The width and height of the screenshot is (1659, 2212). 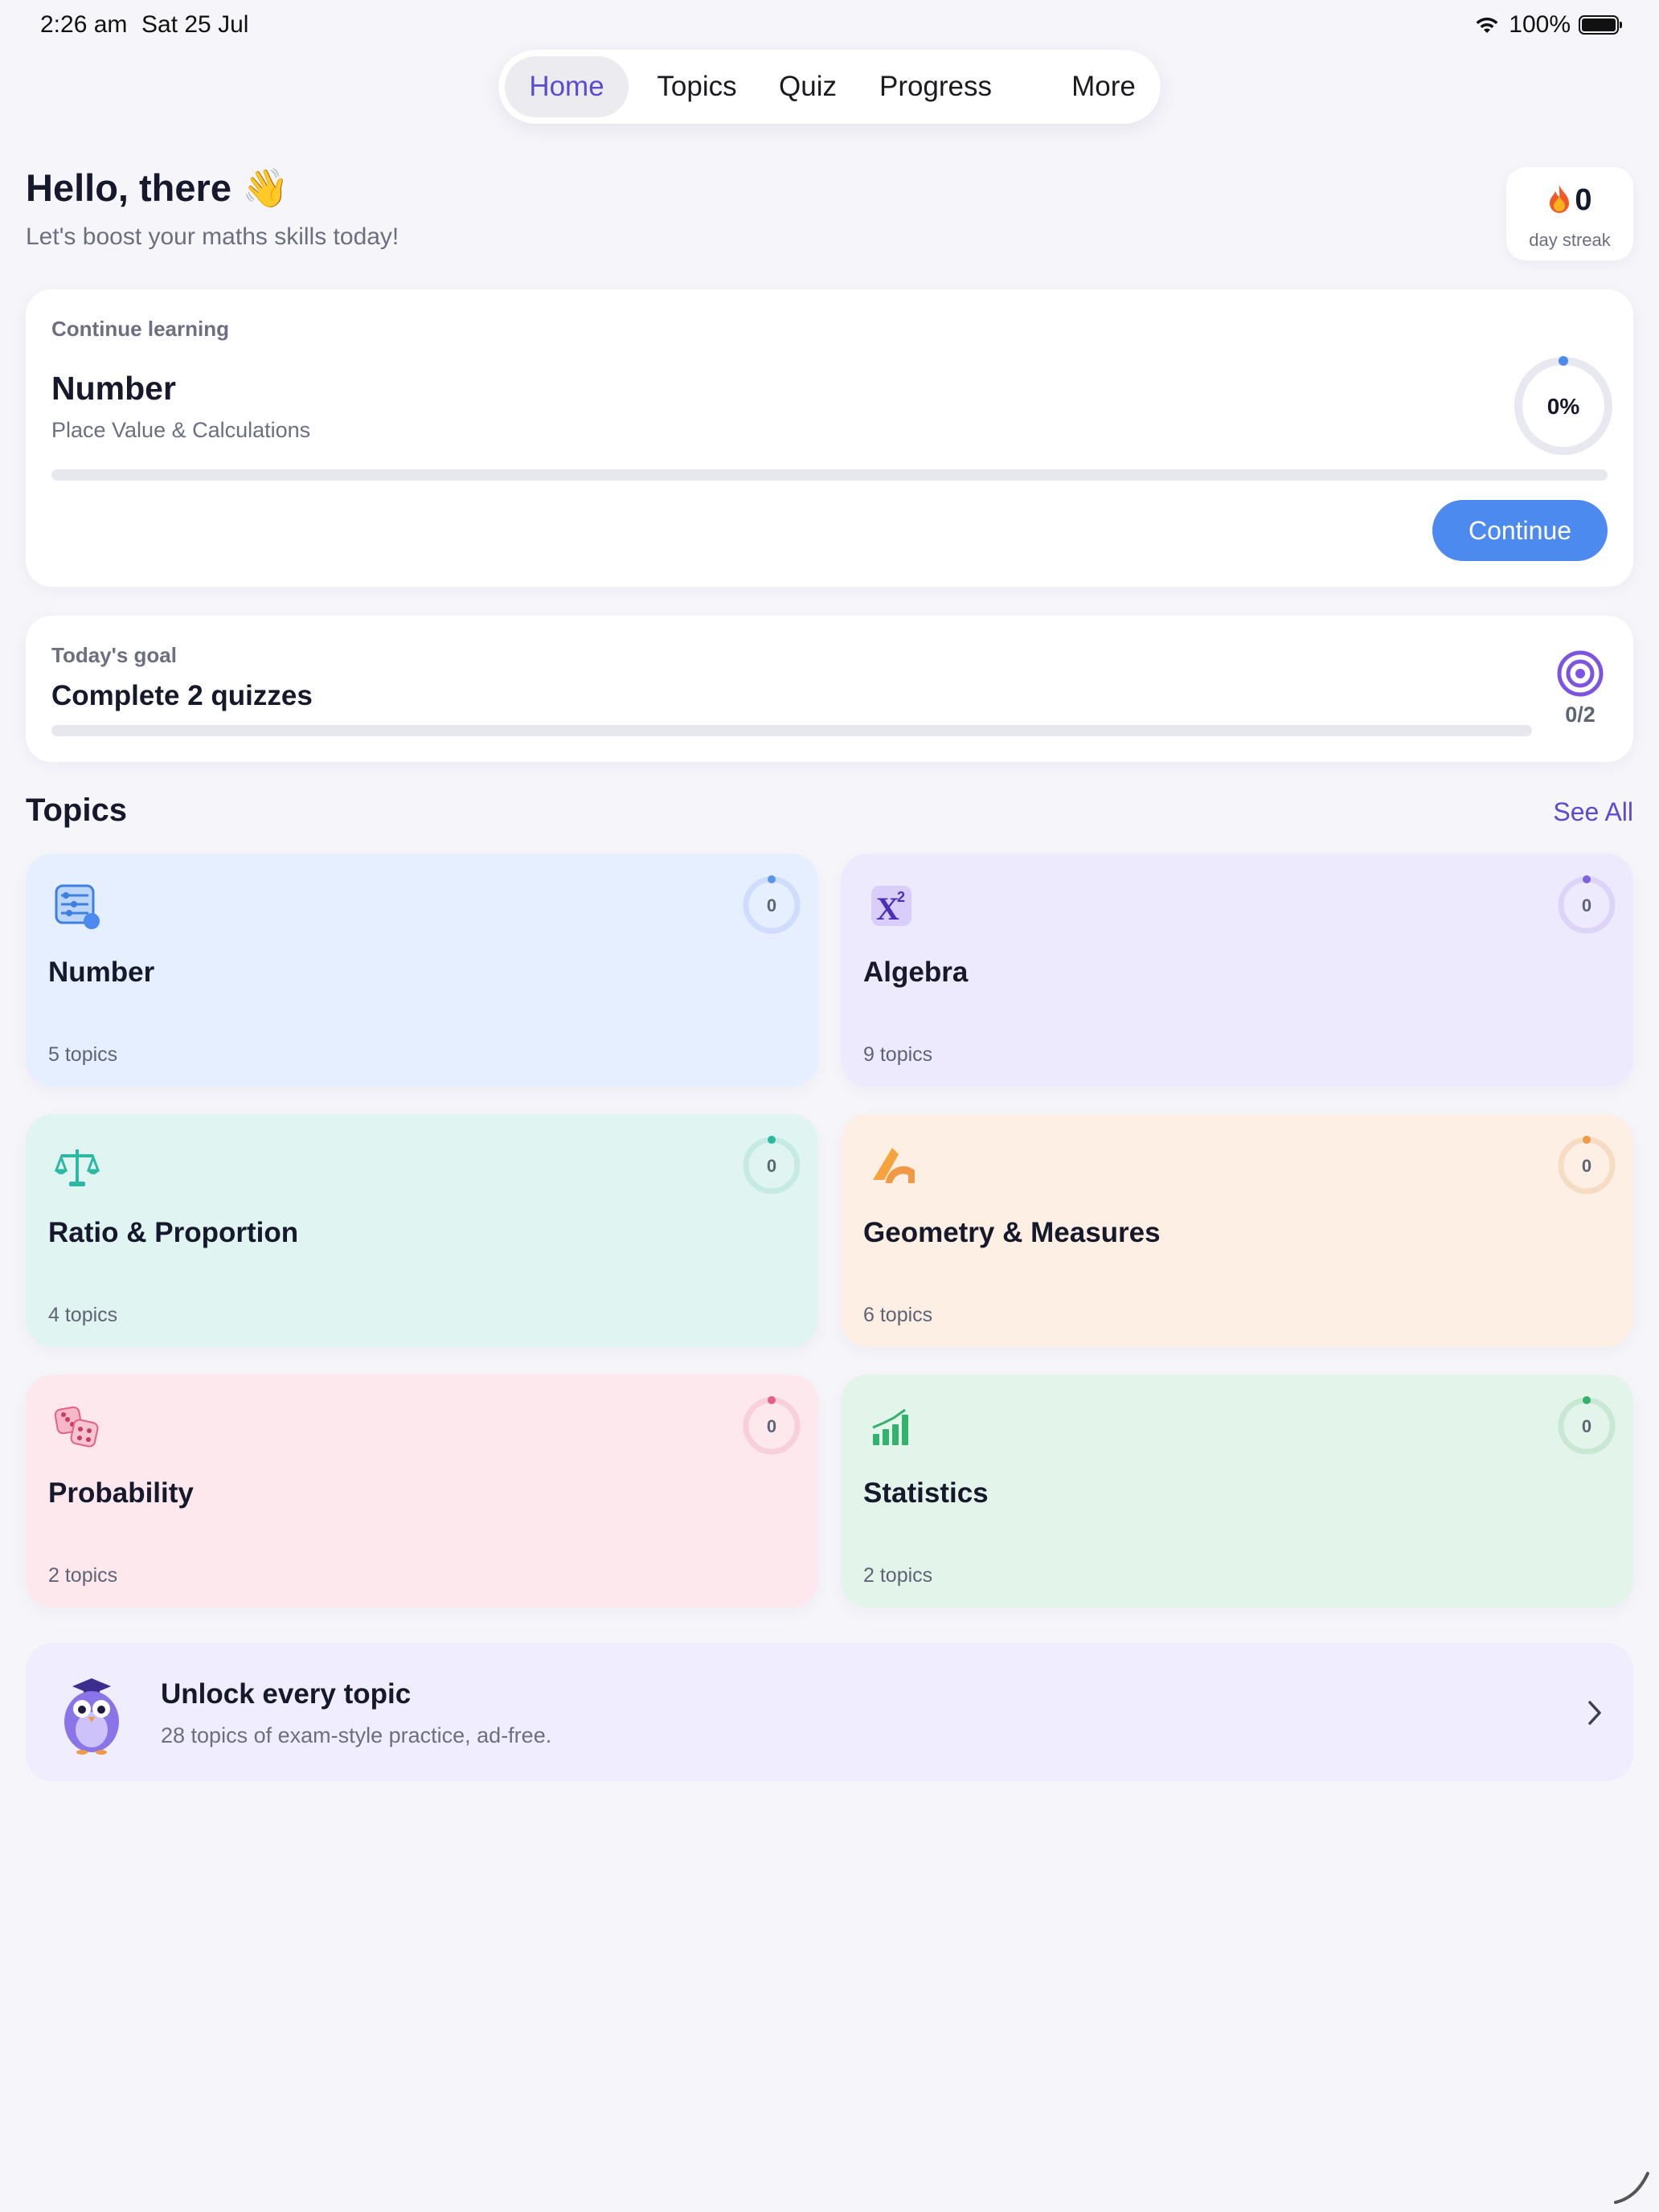 I want to click on status-time: 2:26 am, so click(x=84, y=24).